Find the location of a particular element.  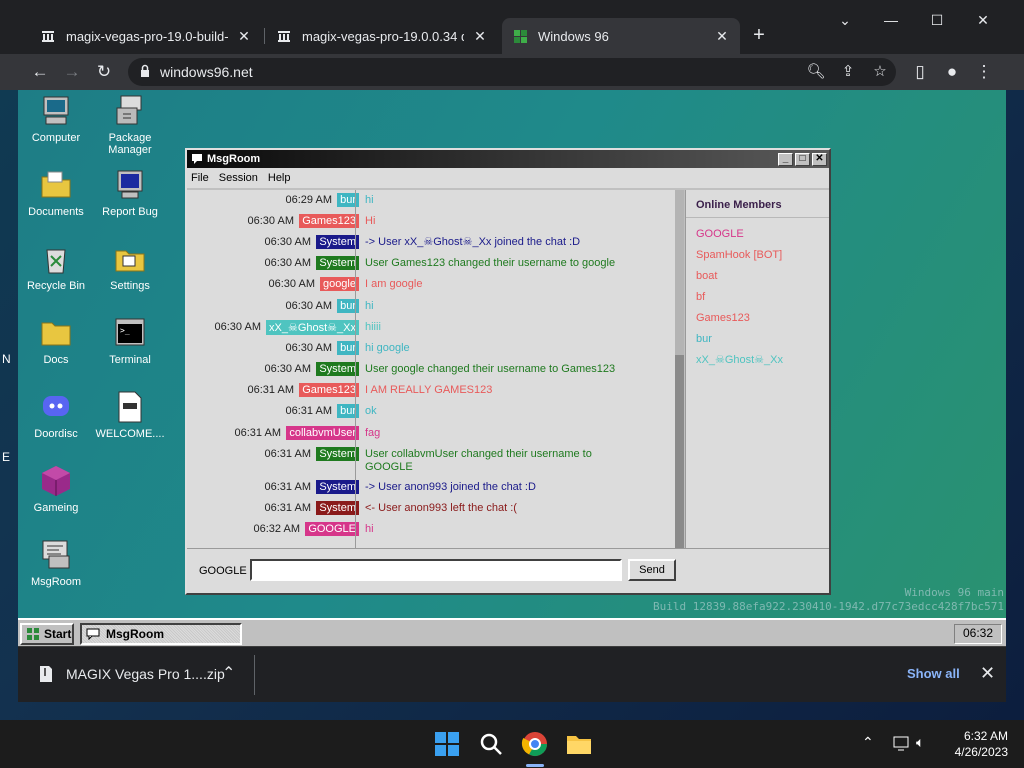

desktop-icon-msgroom: MsgRoom is located at coordinates (56, 563).